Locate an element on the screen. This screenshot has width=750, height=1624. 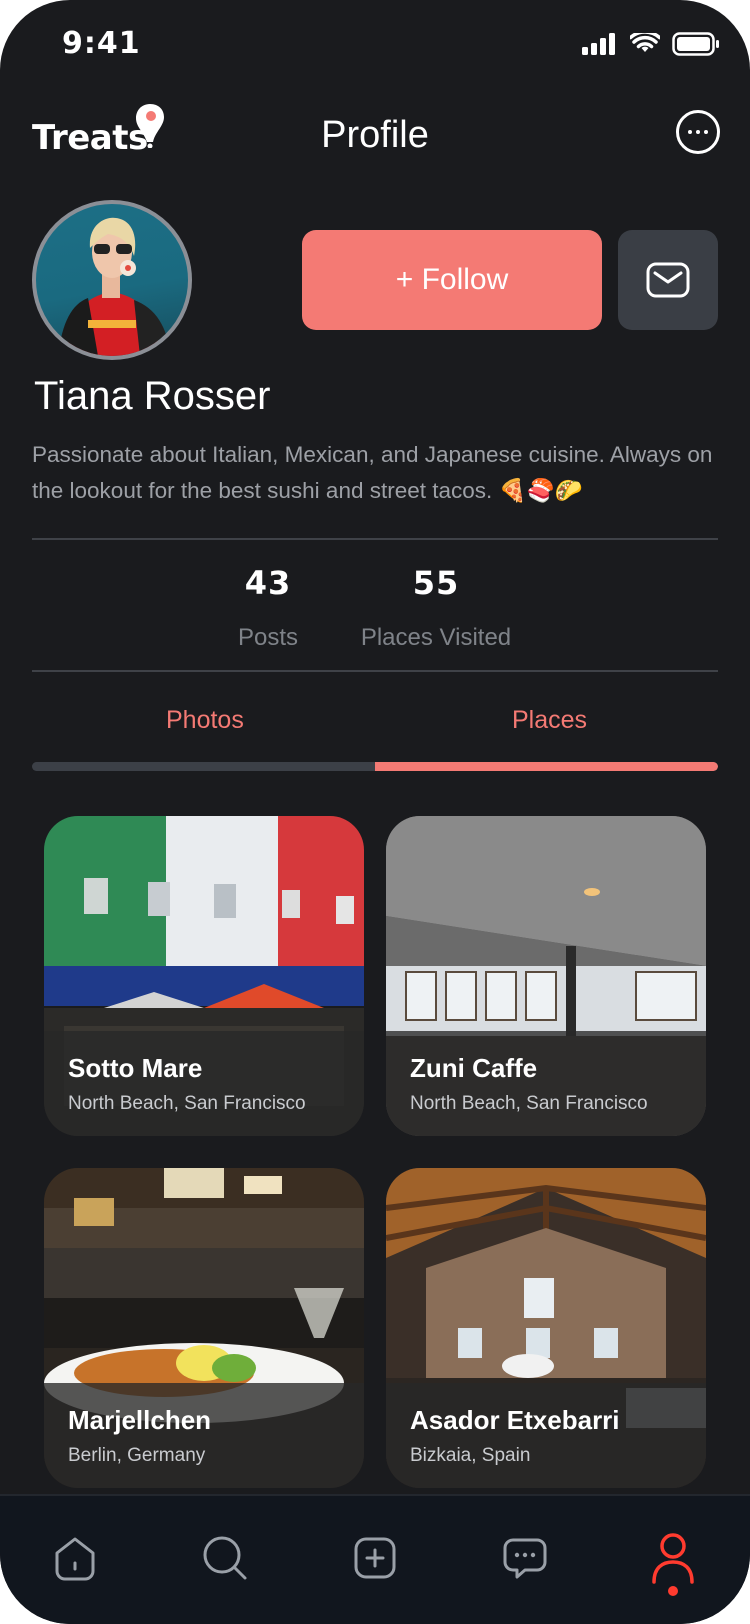
follow-button: + Follow is located at coordinates (452, 280).